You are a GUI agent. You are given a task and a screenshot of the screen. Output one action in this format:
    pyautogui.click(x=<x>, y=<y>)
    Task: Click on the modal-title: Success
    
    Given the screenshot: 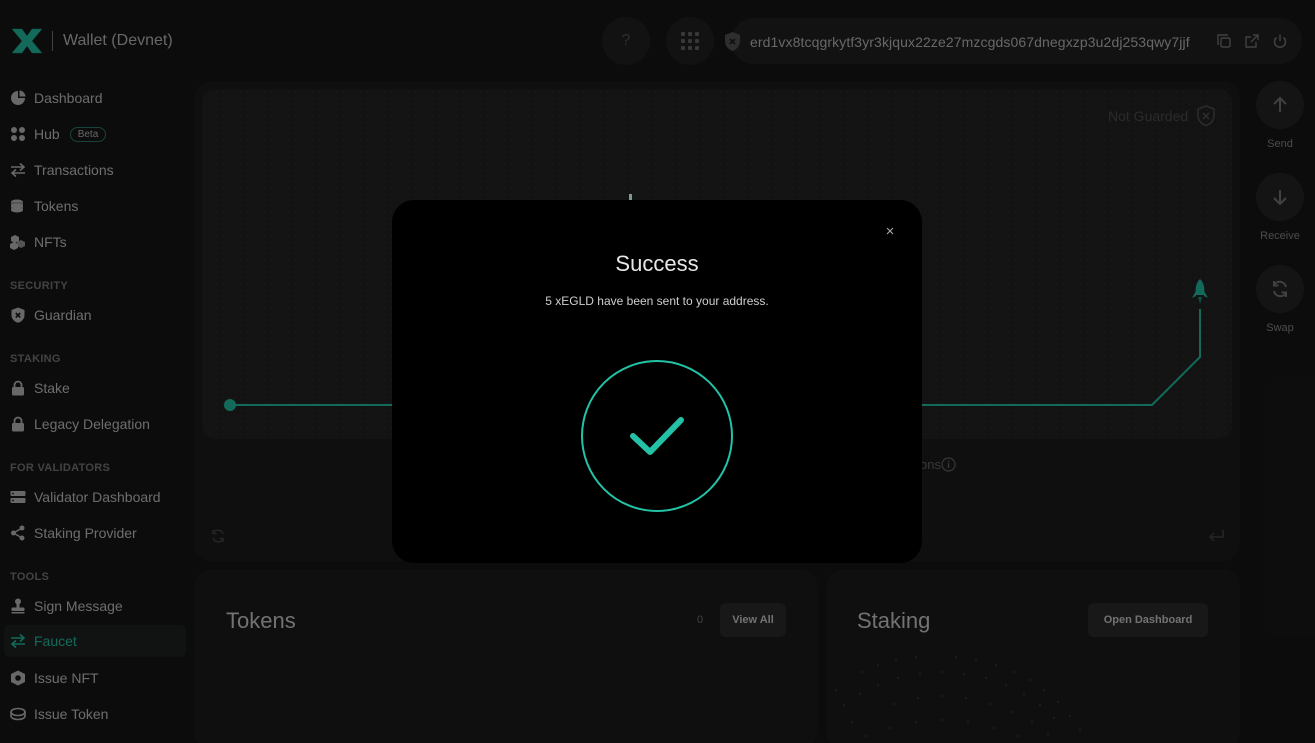 What is the action you would take?
    pyautogui.click(x=657, y=263)
    